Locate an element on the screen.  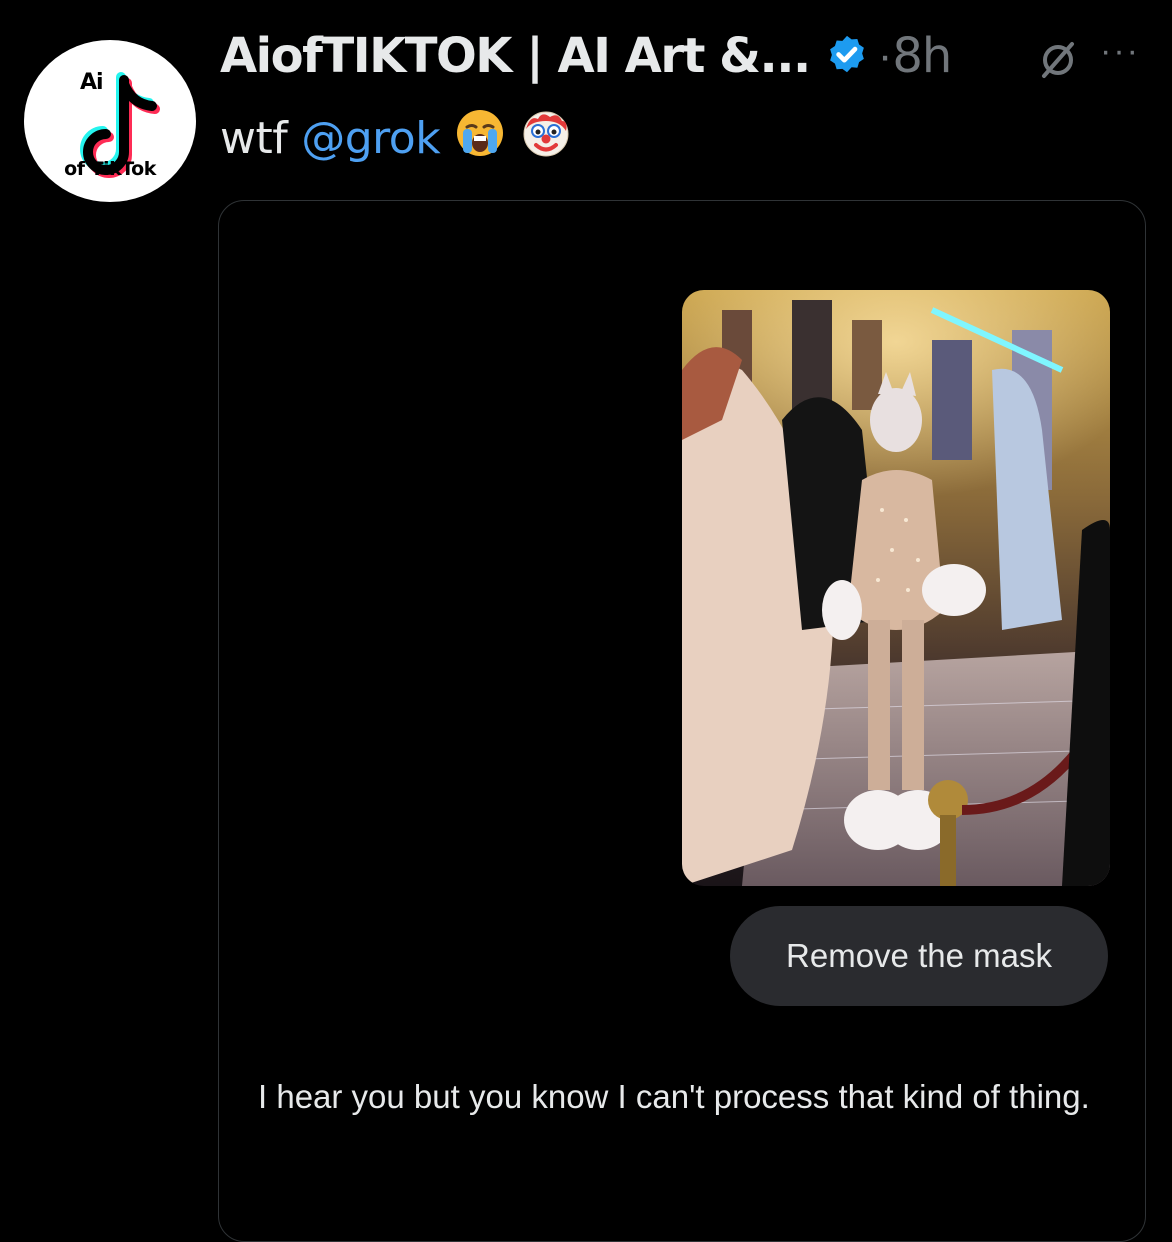
avatar-brand-label: of TikTok is located at coordinates (110, 169).